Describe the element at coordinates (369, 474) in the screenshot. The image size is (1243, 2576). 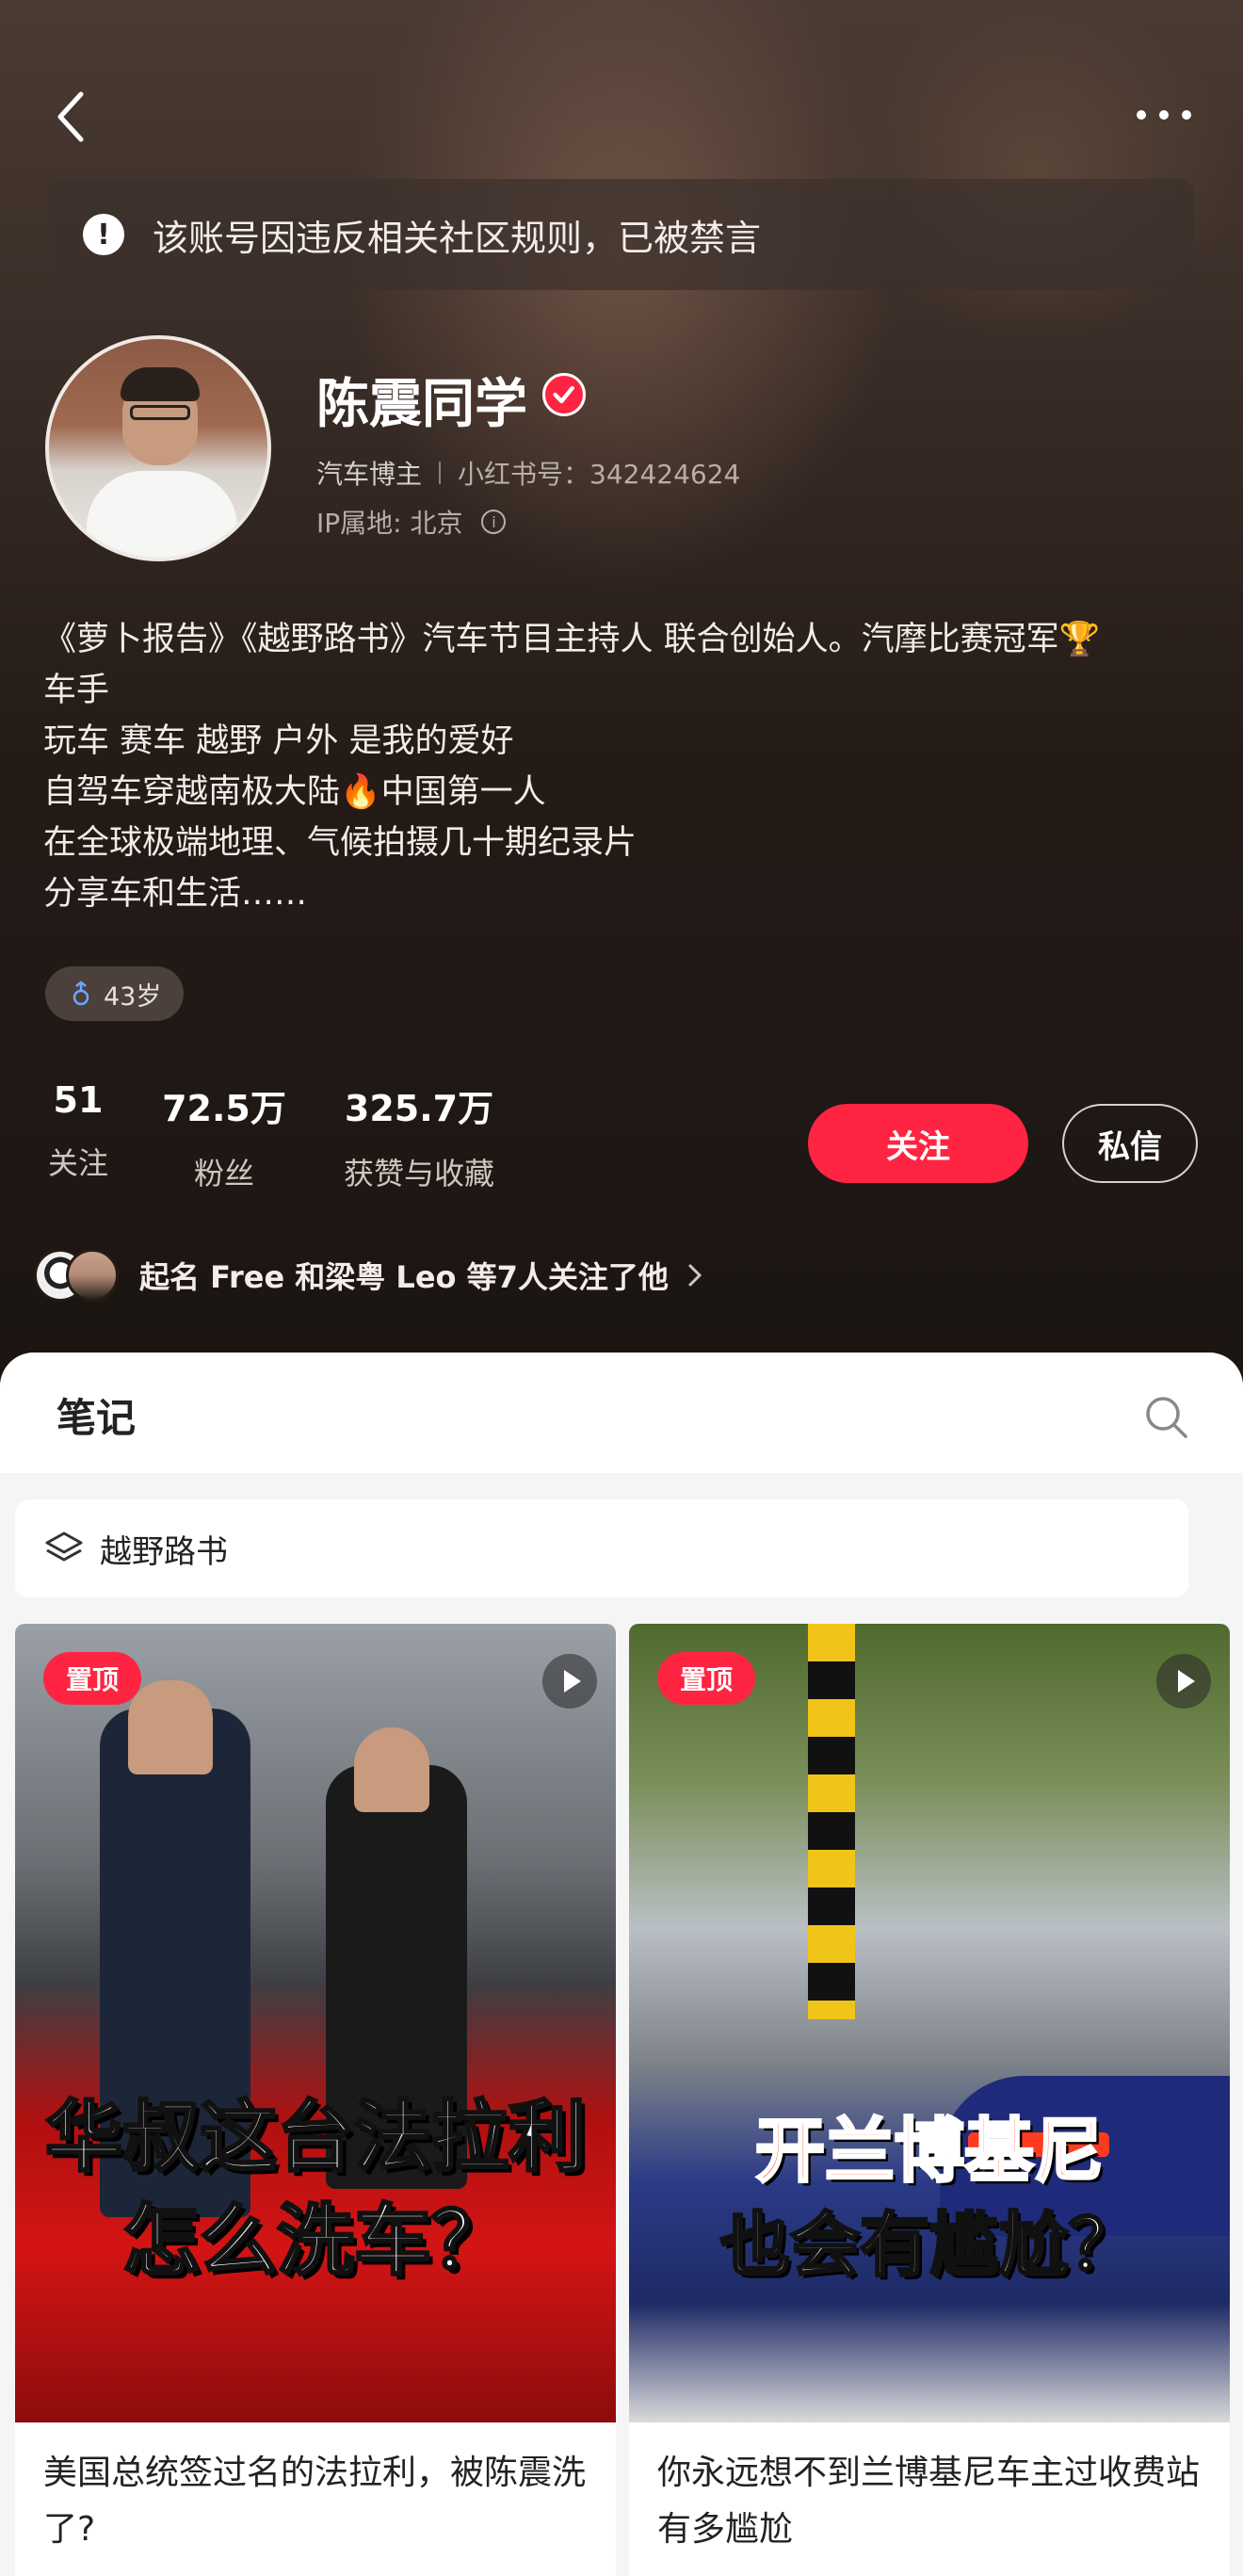
I see `profile-role: 汽车博主` at that location.